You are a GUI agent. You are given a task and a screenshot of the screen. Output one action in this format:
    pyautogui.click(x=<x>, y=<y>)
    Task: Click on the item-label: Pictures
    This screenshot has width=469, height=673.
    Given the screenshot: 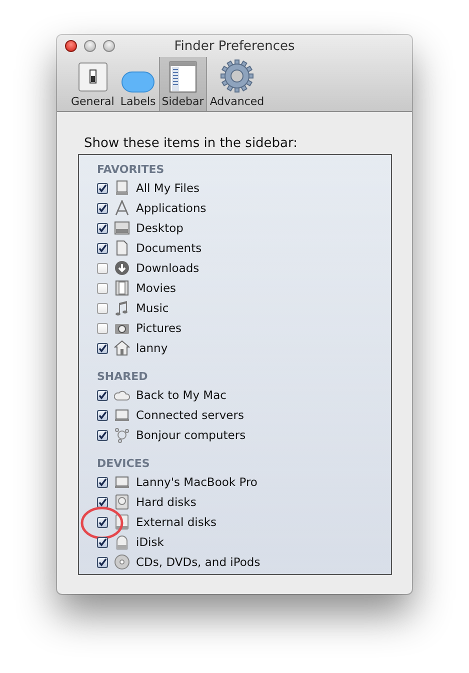 What is the action you would take?
    pyautogui.click(x=159, y=328)
    